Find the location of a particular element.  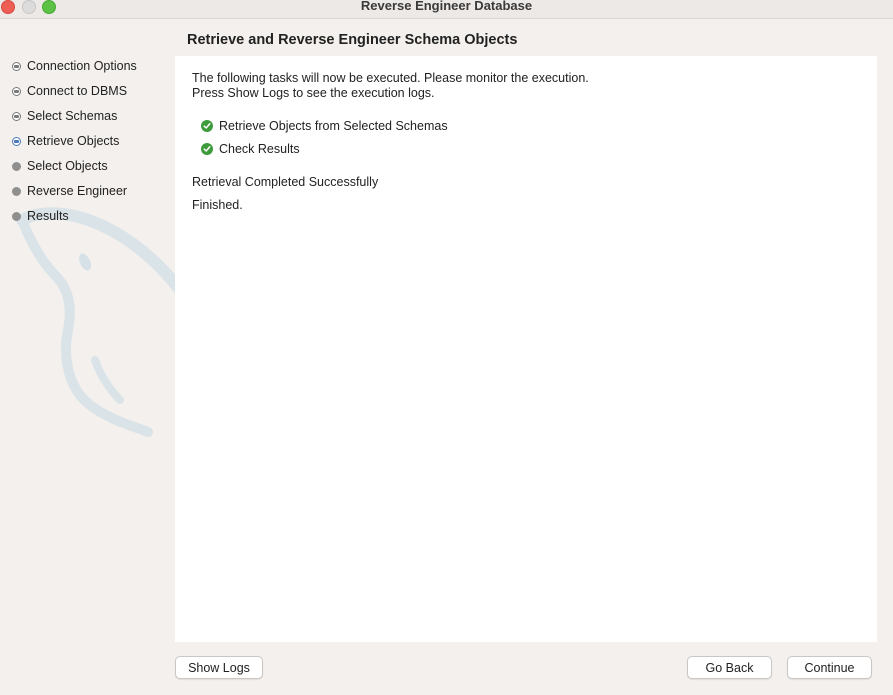

step-label: Retrieve Objects is located at coordinates (73, 141).